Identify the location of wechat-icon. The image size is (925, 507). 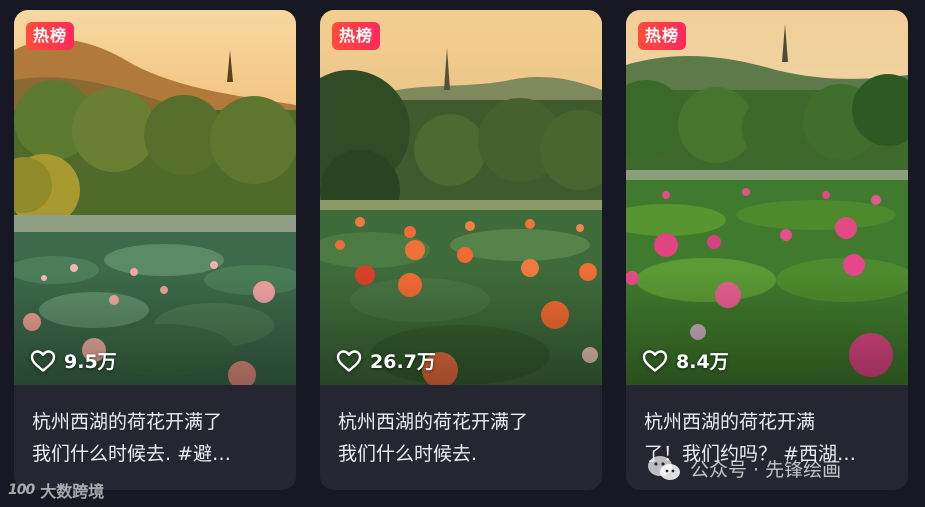
(664, 468).